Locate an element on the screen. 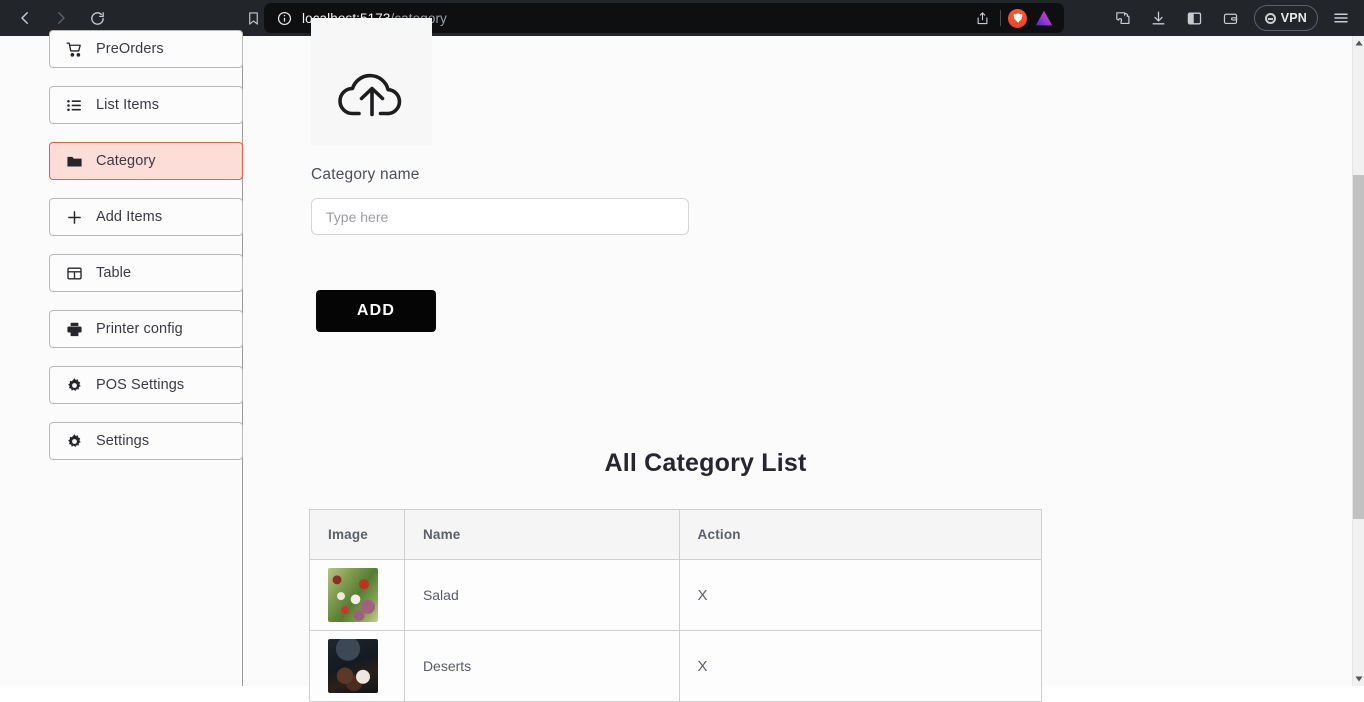  sidebar-item-label: Settings is located at coordinates (123, 441).